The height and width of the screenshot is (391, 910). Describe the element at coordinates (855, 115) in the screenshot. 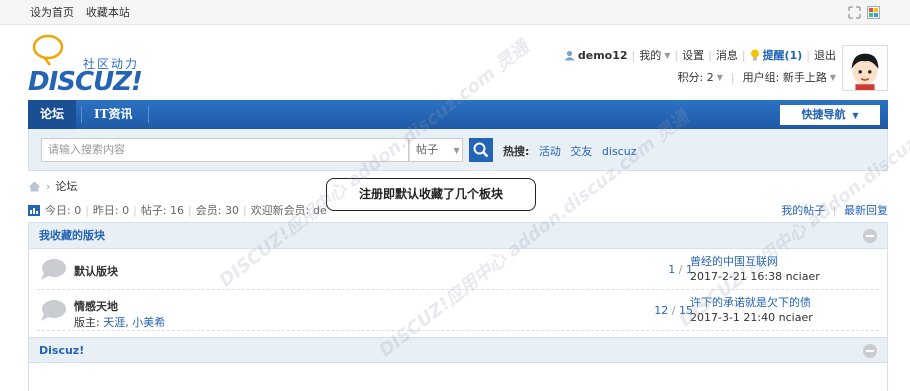

I see `caret-down-icon: ▼` at that location.